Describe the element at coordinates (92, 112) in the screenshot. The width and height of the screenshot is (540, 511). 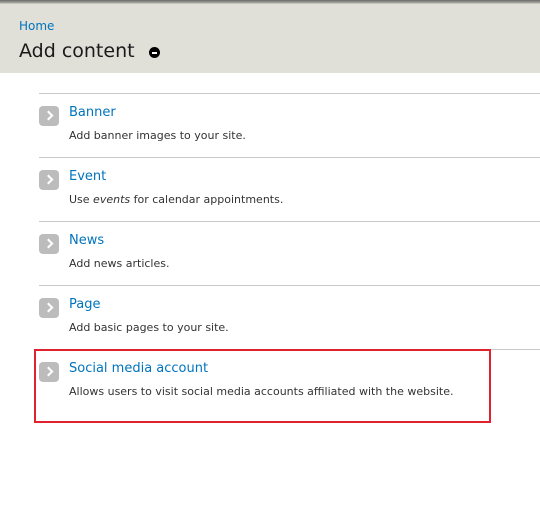
I see `content-type-link-banner: Banner` at that location.